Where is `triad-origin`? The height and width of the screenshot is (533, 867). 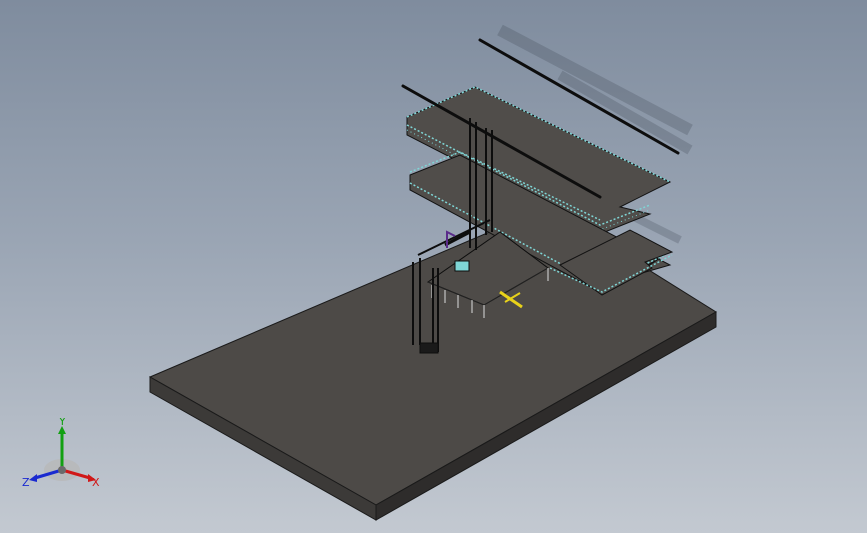
triad-origin is located at coordinates (62, 470).